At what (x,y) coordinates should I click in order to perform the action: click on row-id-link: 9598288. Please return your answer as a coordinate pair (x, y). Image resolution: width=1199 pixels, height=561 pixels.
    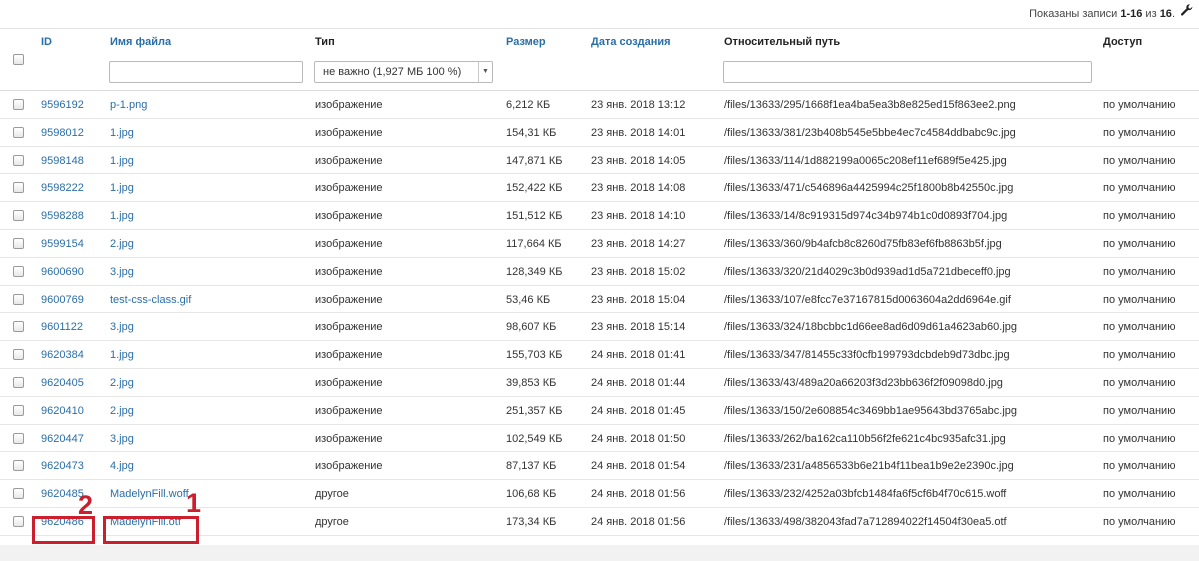
    Looking at the image, I should click on (62, 216).